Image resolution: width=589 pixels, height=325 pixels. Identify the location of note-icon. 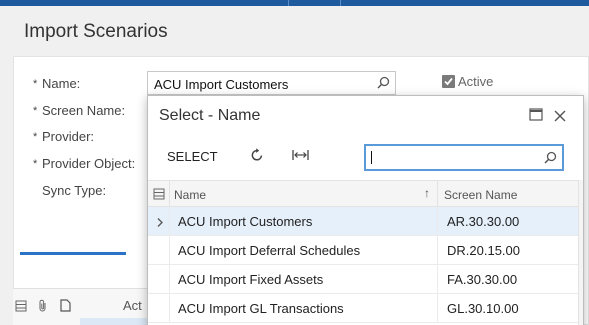
(65, 308).